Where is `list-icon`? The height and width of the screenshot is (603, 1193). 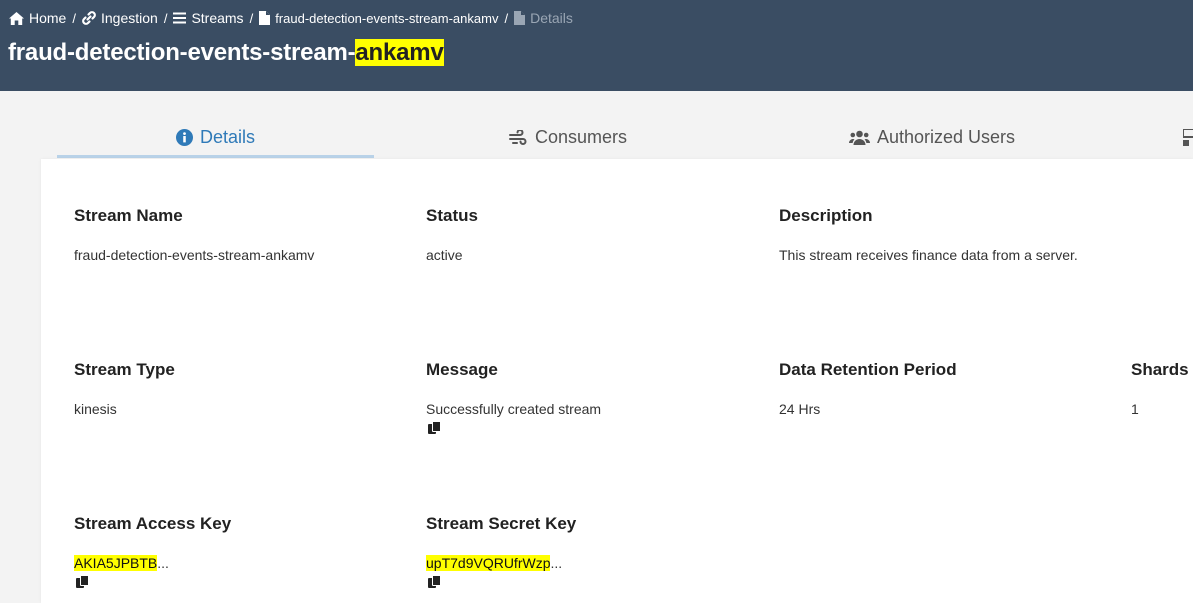
list-icon is located at coordinates (180, 18).